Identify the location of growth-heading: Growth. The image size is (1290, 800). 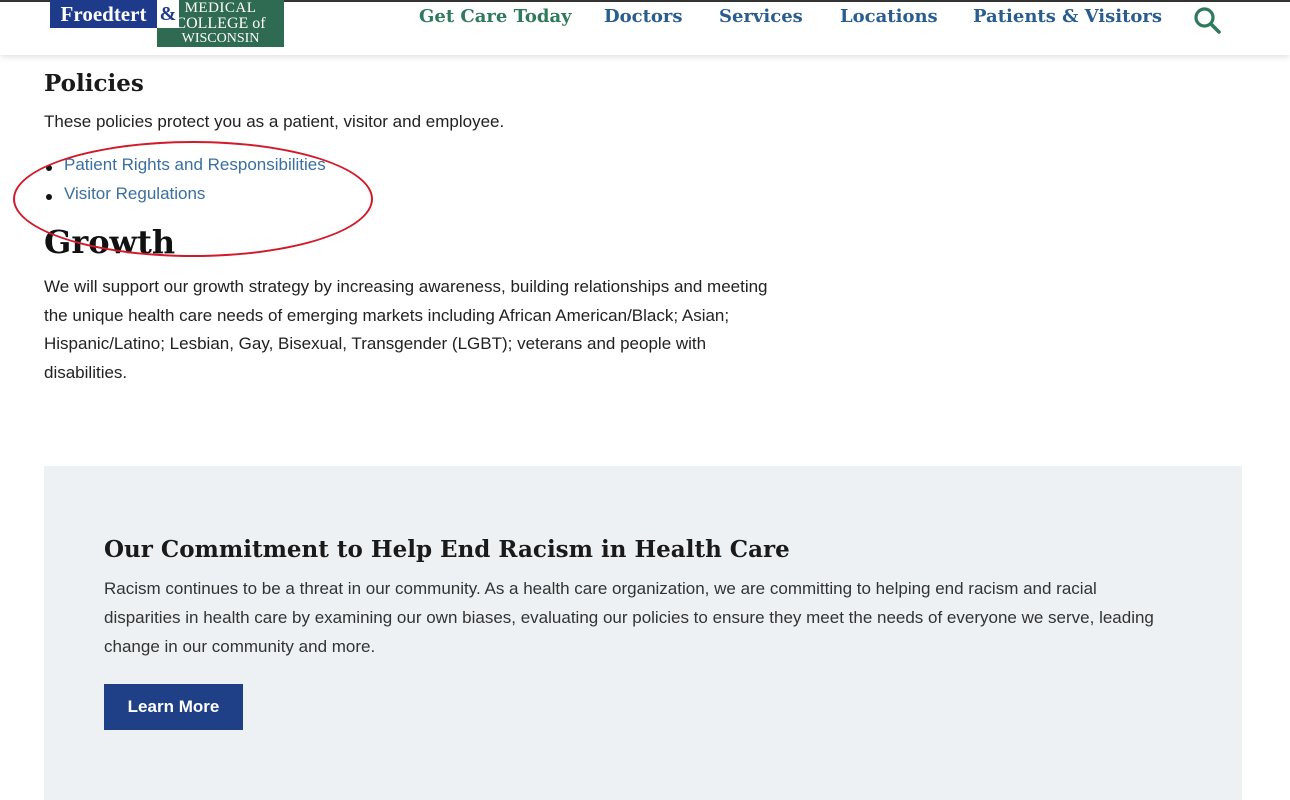
(110, 242).